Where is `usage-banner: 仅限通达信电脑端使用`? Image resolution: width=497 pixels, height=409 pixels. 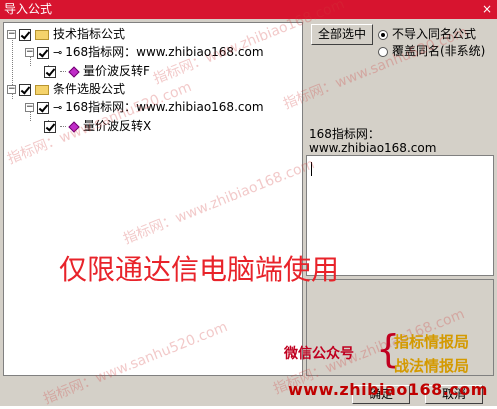
usage-banner: 仅限通达信电脑端使用 is located at coordinates (199, 269).